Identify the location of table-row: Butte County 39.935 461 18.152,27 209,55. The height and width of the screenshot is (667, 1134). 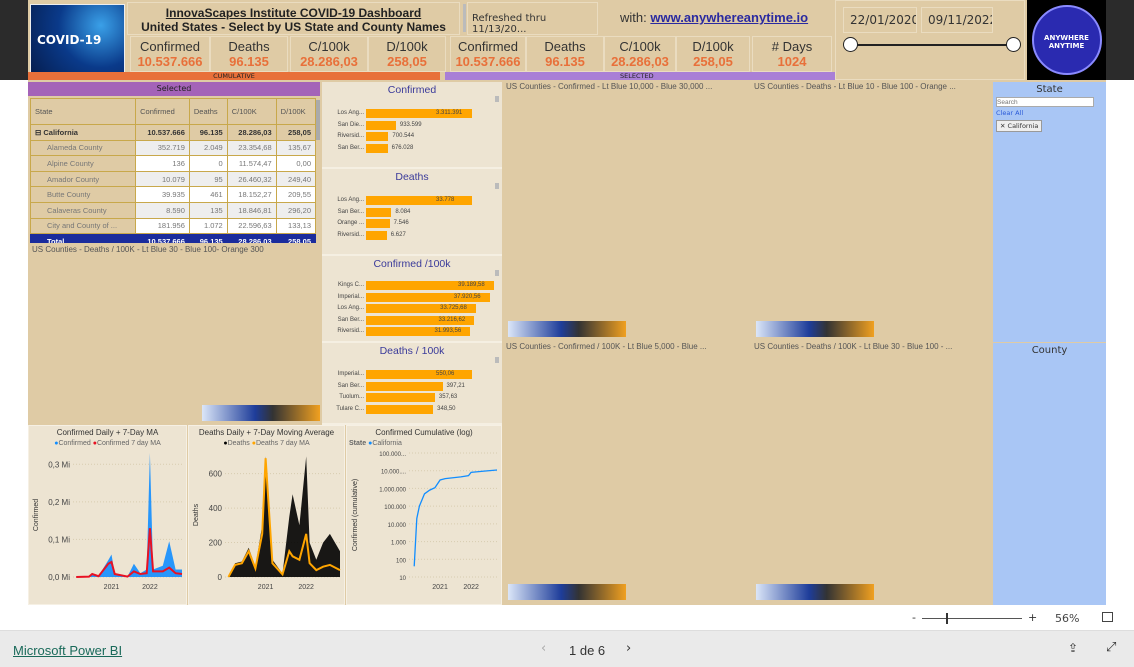
(173, 194).